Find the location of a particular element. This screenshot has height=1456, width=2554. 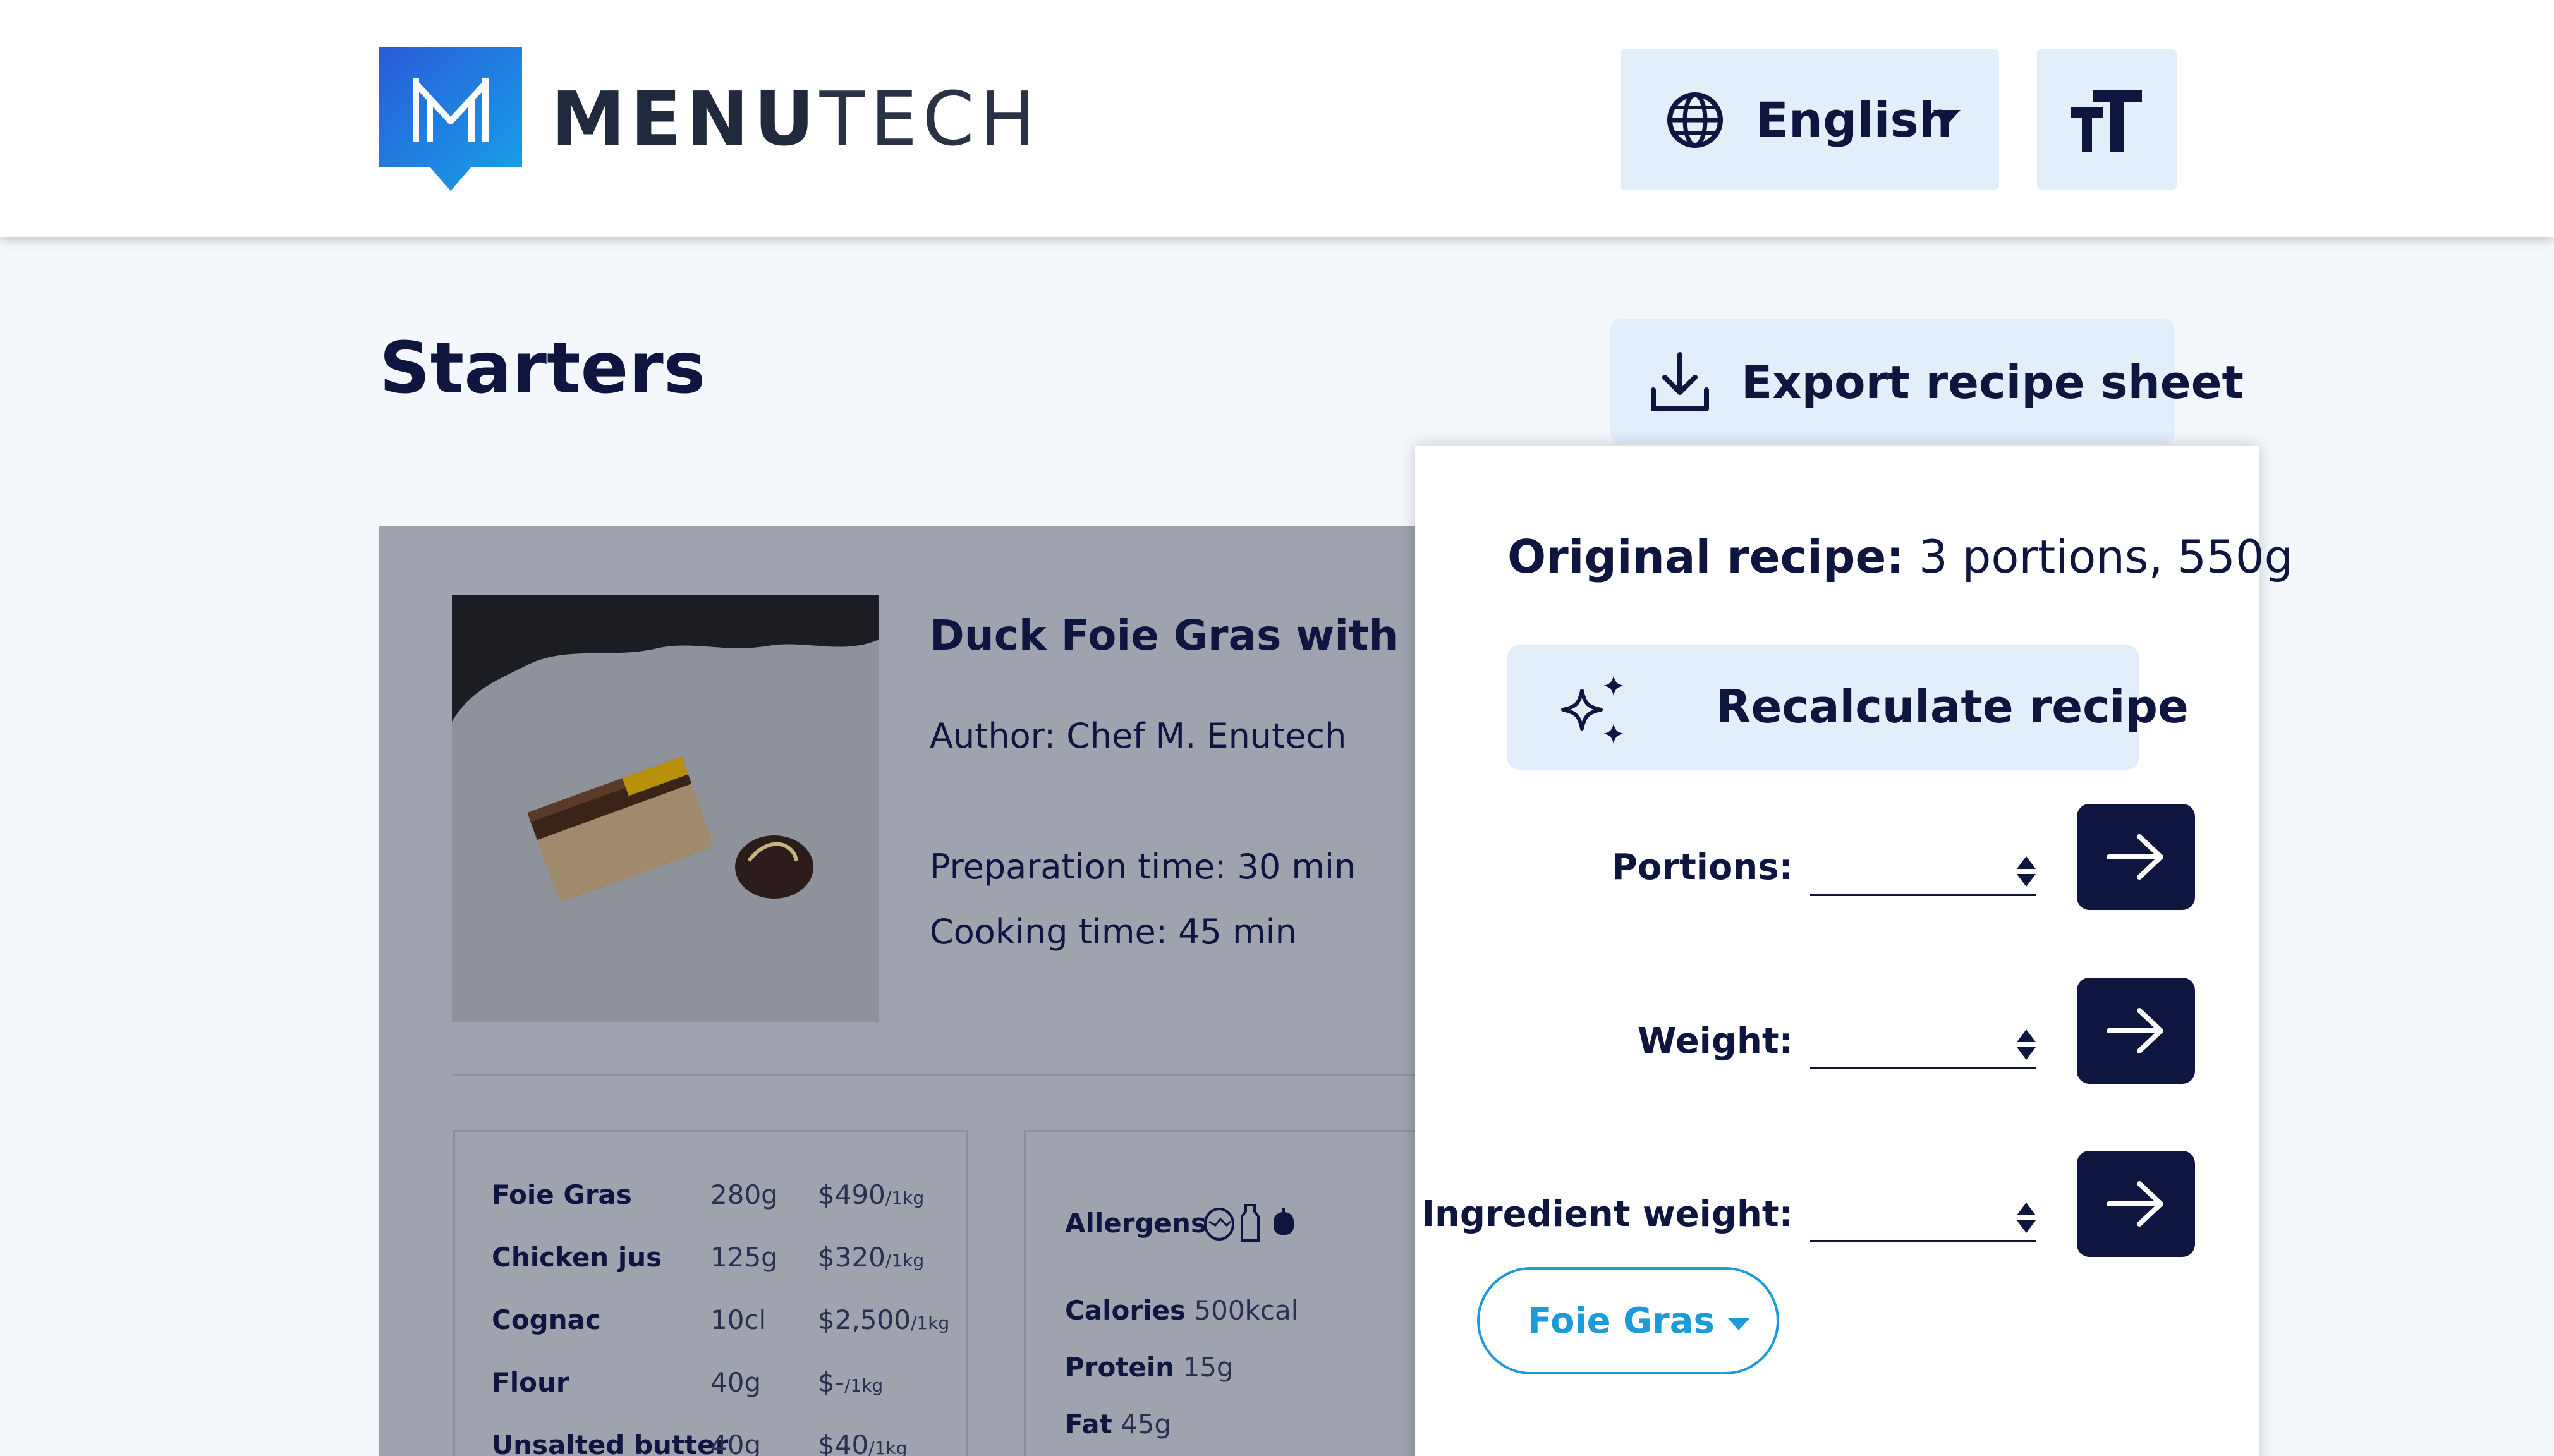

ingredient-name: Flour is located at coordinates (530, 1382).